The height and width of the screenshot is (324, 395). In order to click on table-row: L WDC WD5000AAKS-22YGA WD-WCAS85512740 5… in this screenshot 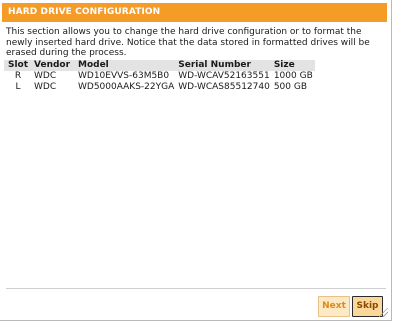, I will do `click(159, 87)`.